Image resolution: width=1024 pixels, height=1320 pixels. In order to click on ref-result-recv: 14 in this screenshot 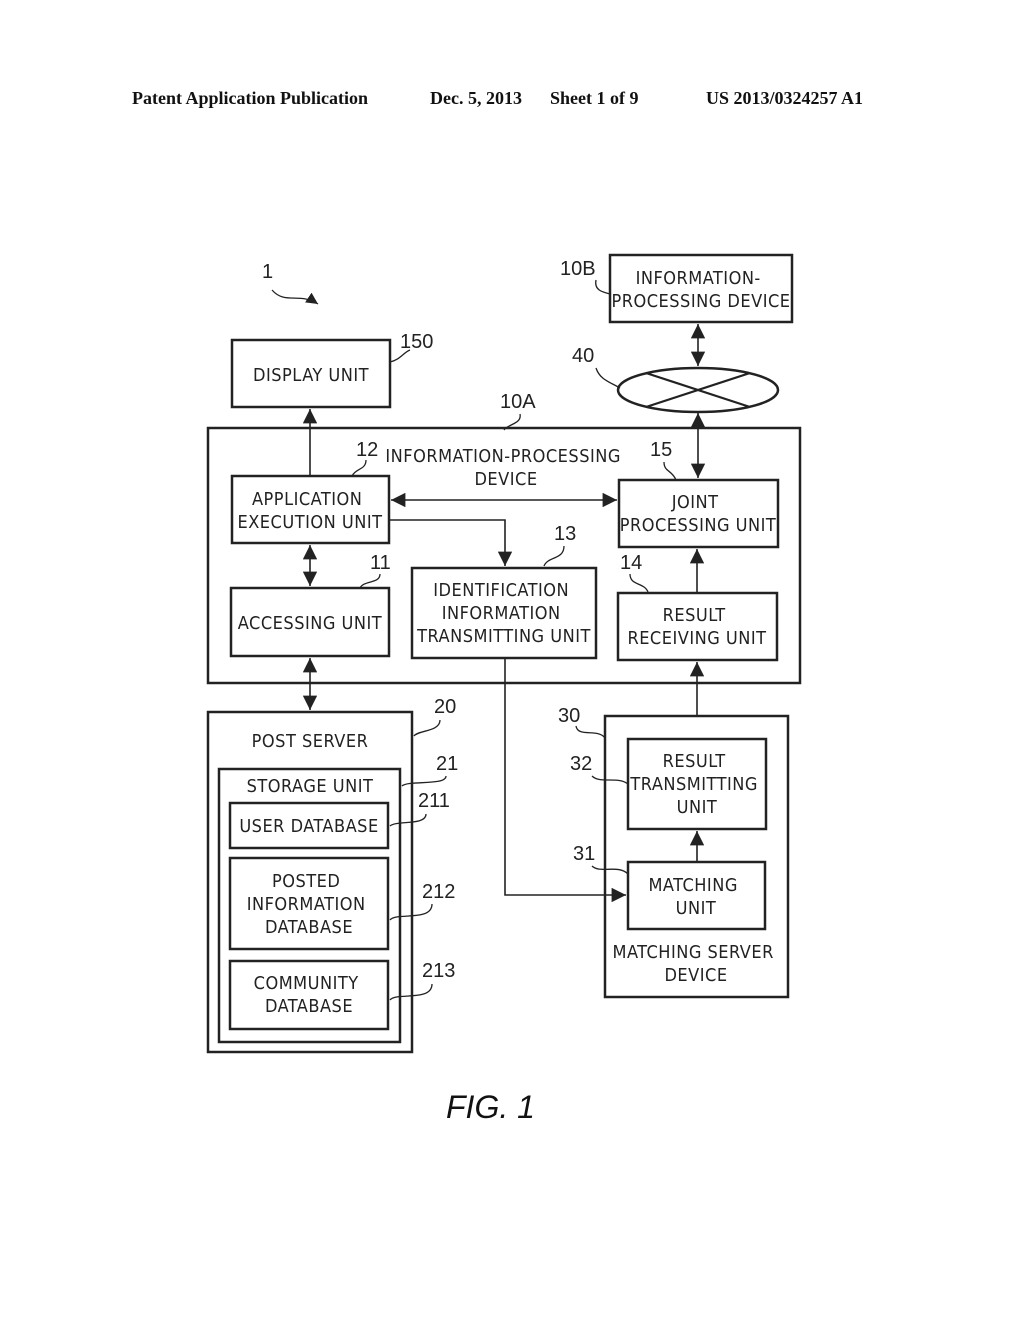, I will do `click(631, 563)`.